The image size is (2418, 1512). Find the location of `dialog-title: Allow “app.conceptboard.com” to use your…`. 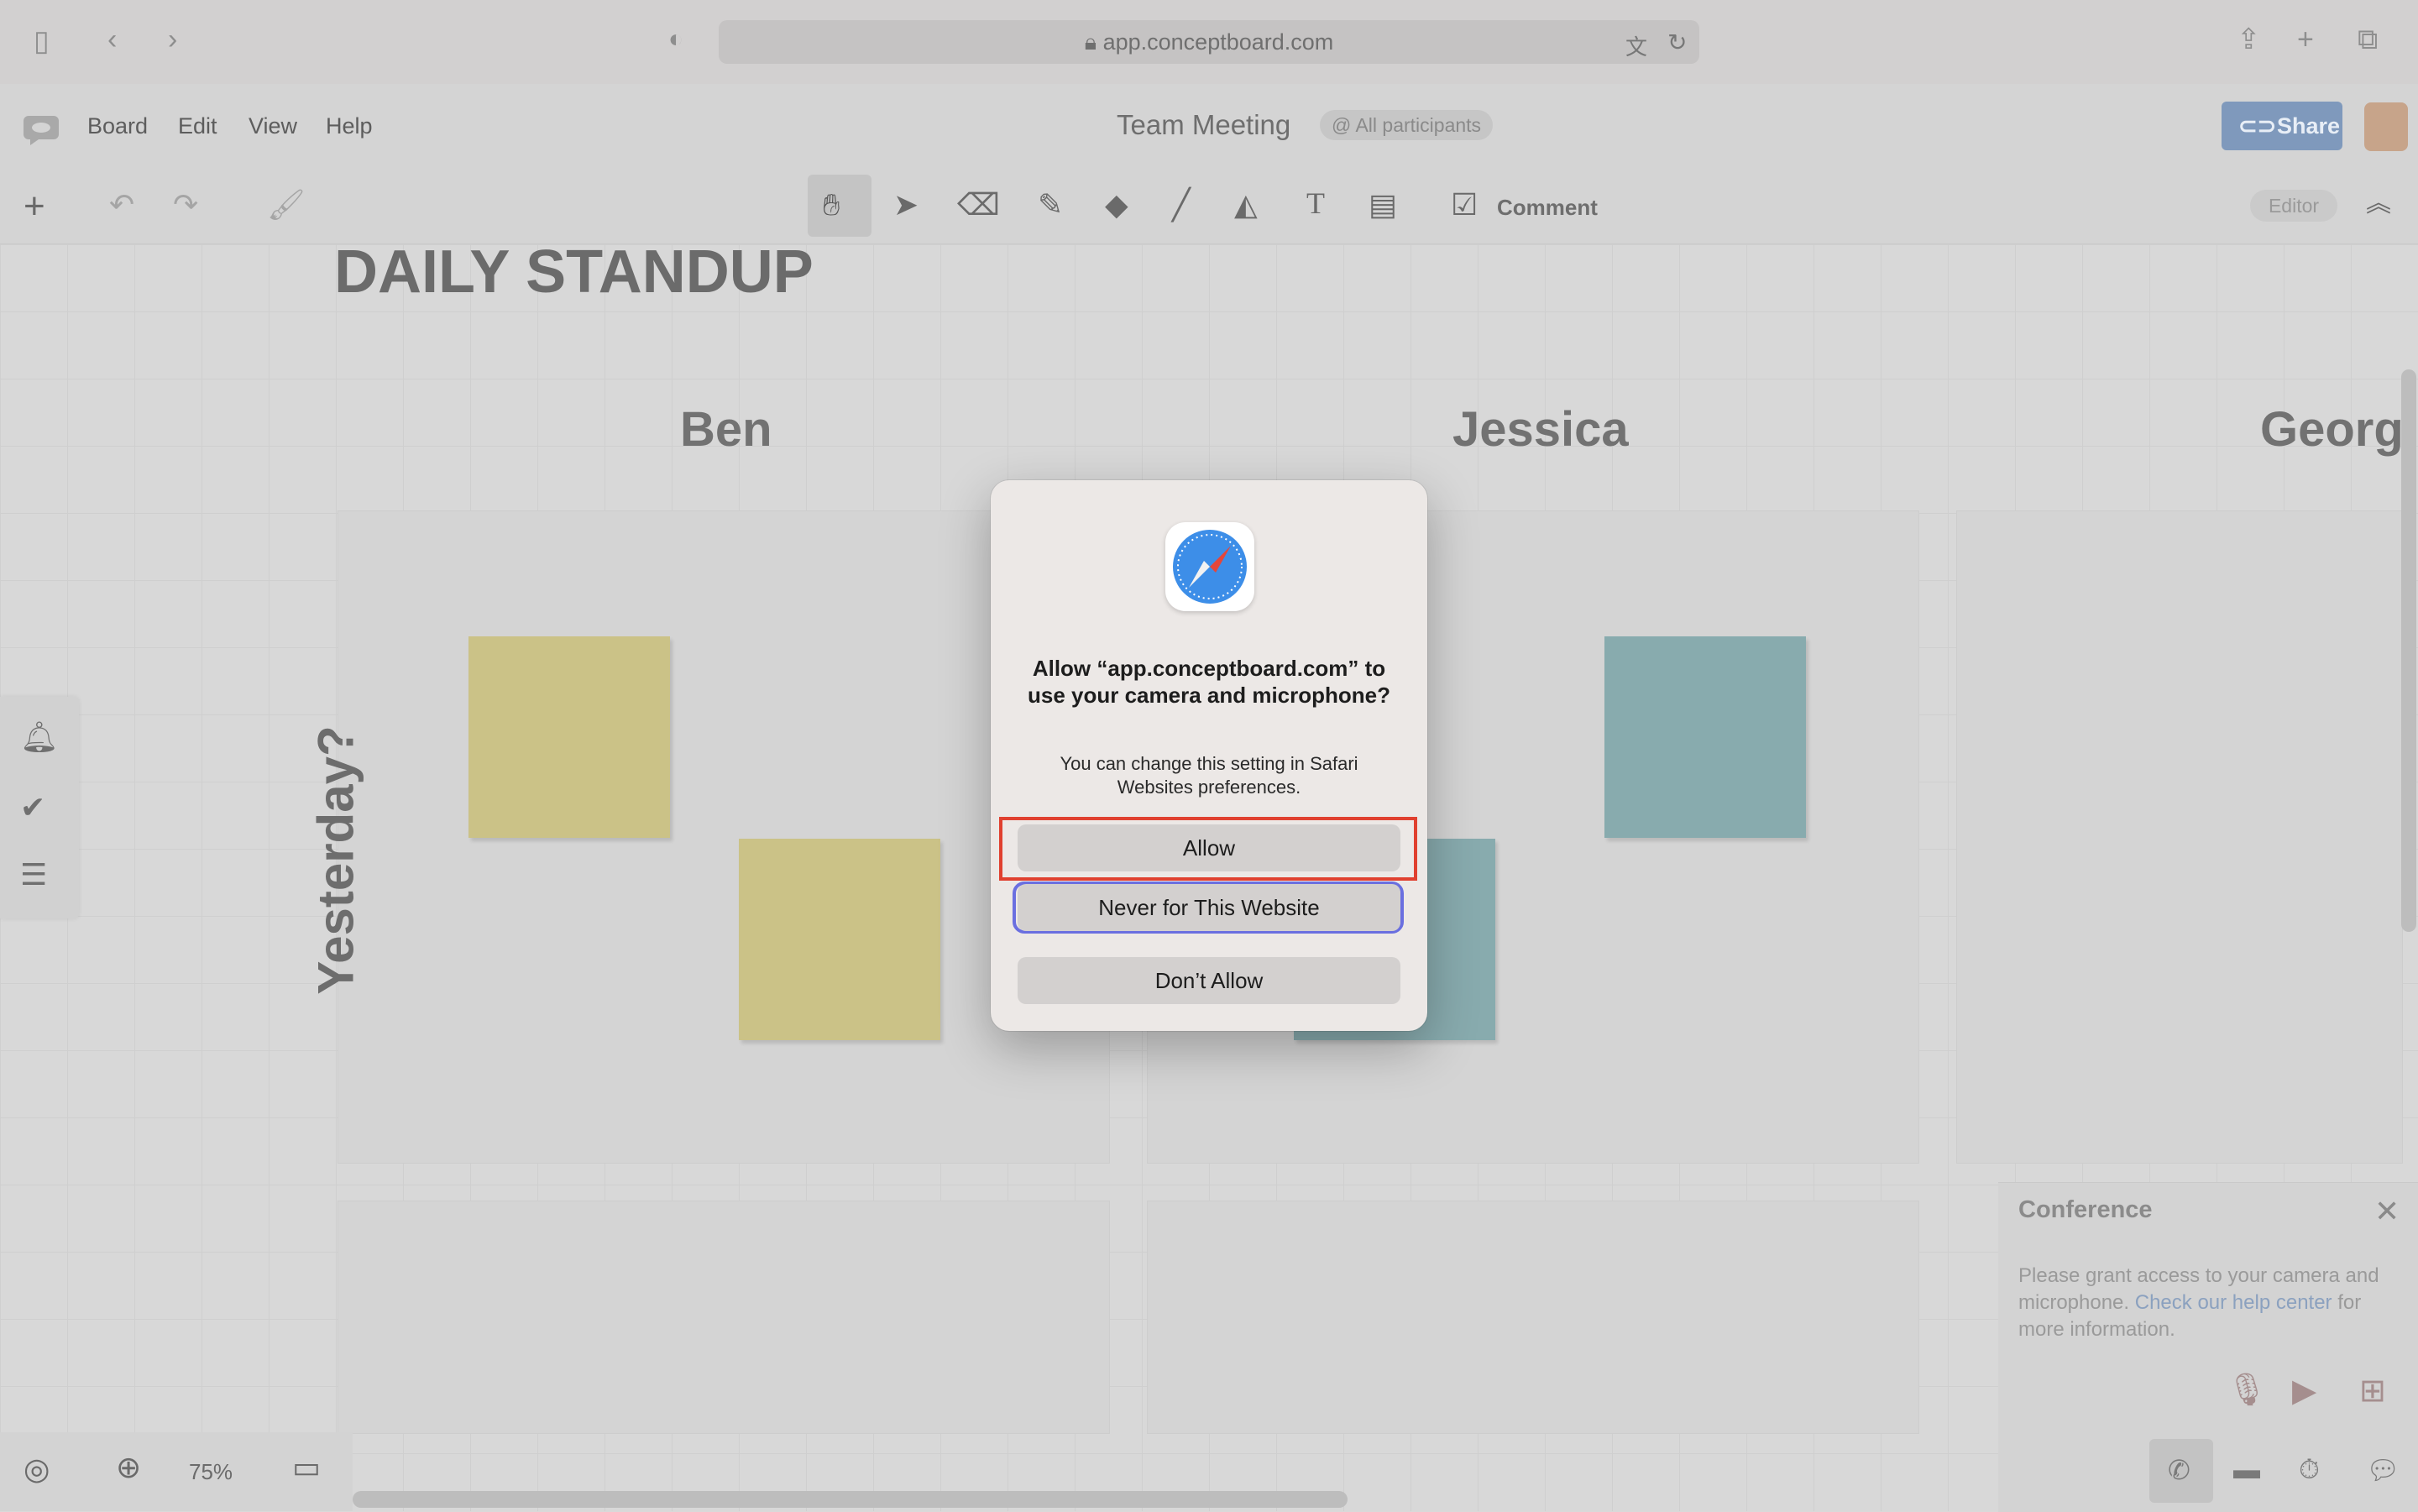

dialog-title: Allow “app.conceptboard.com” to use your… is located at coordinates (1208, 682).